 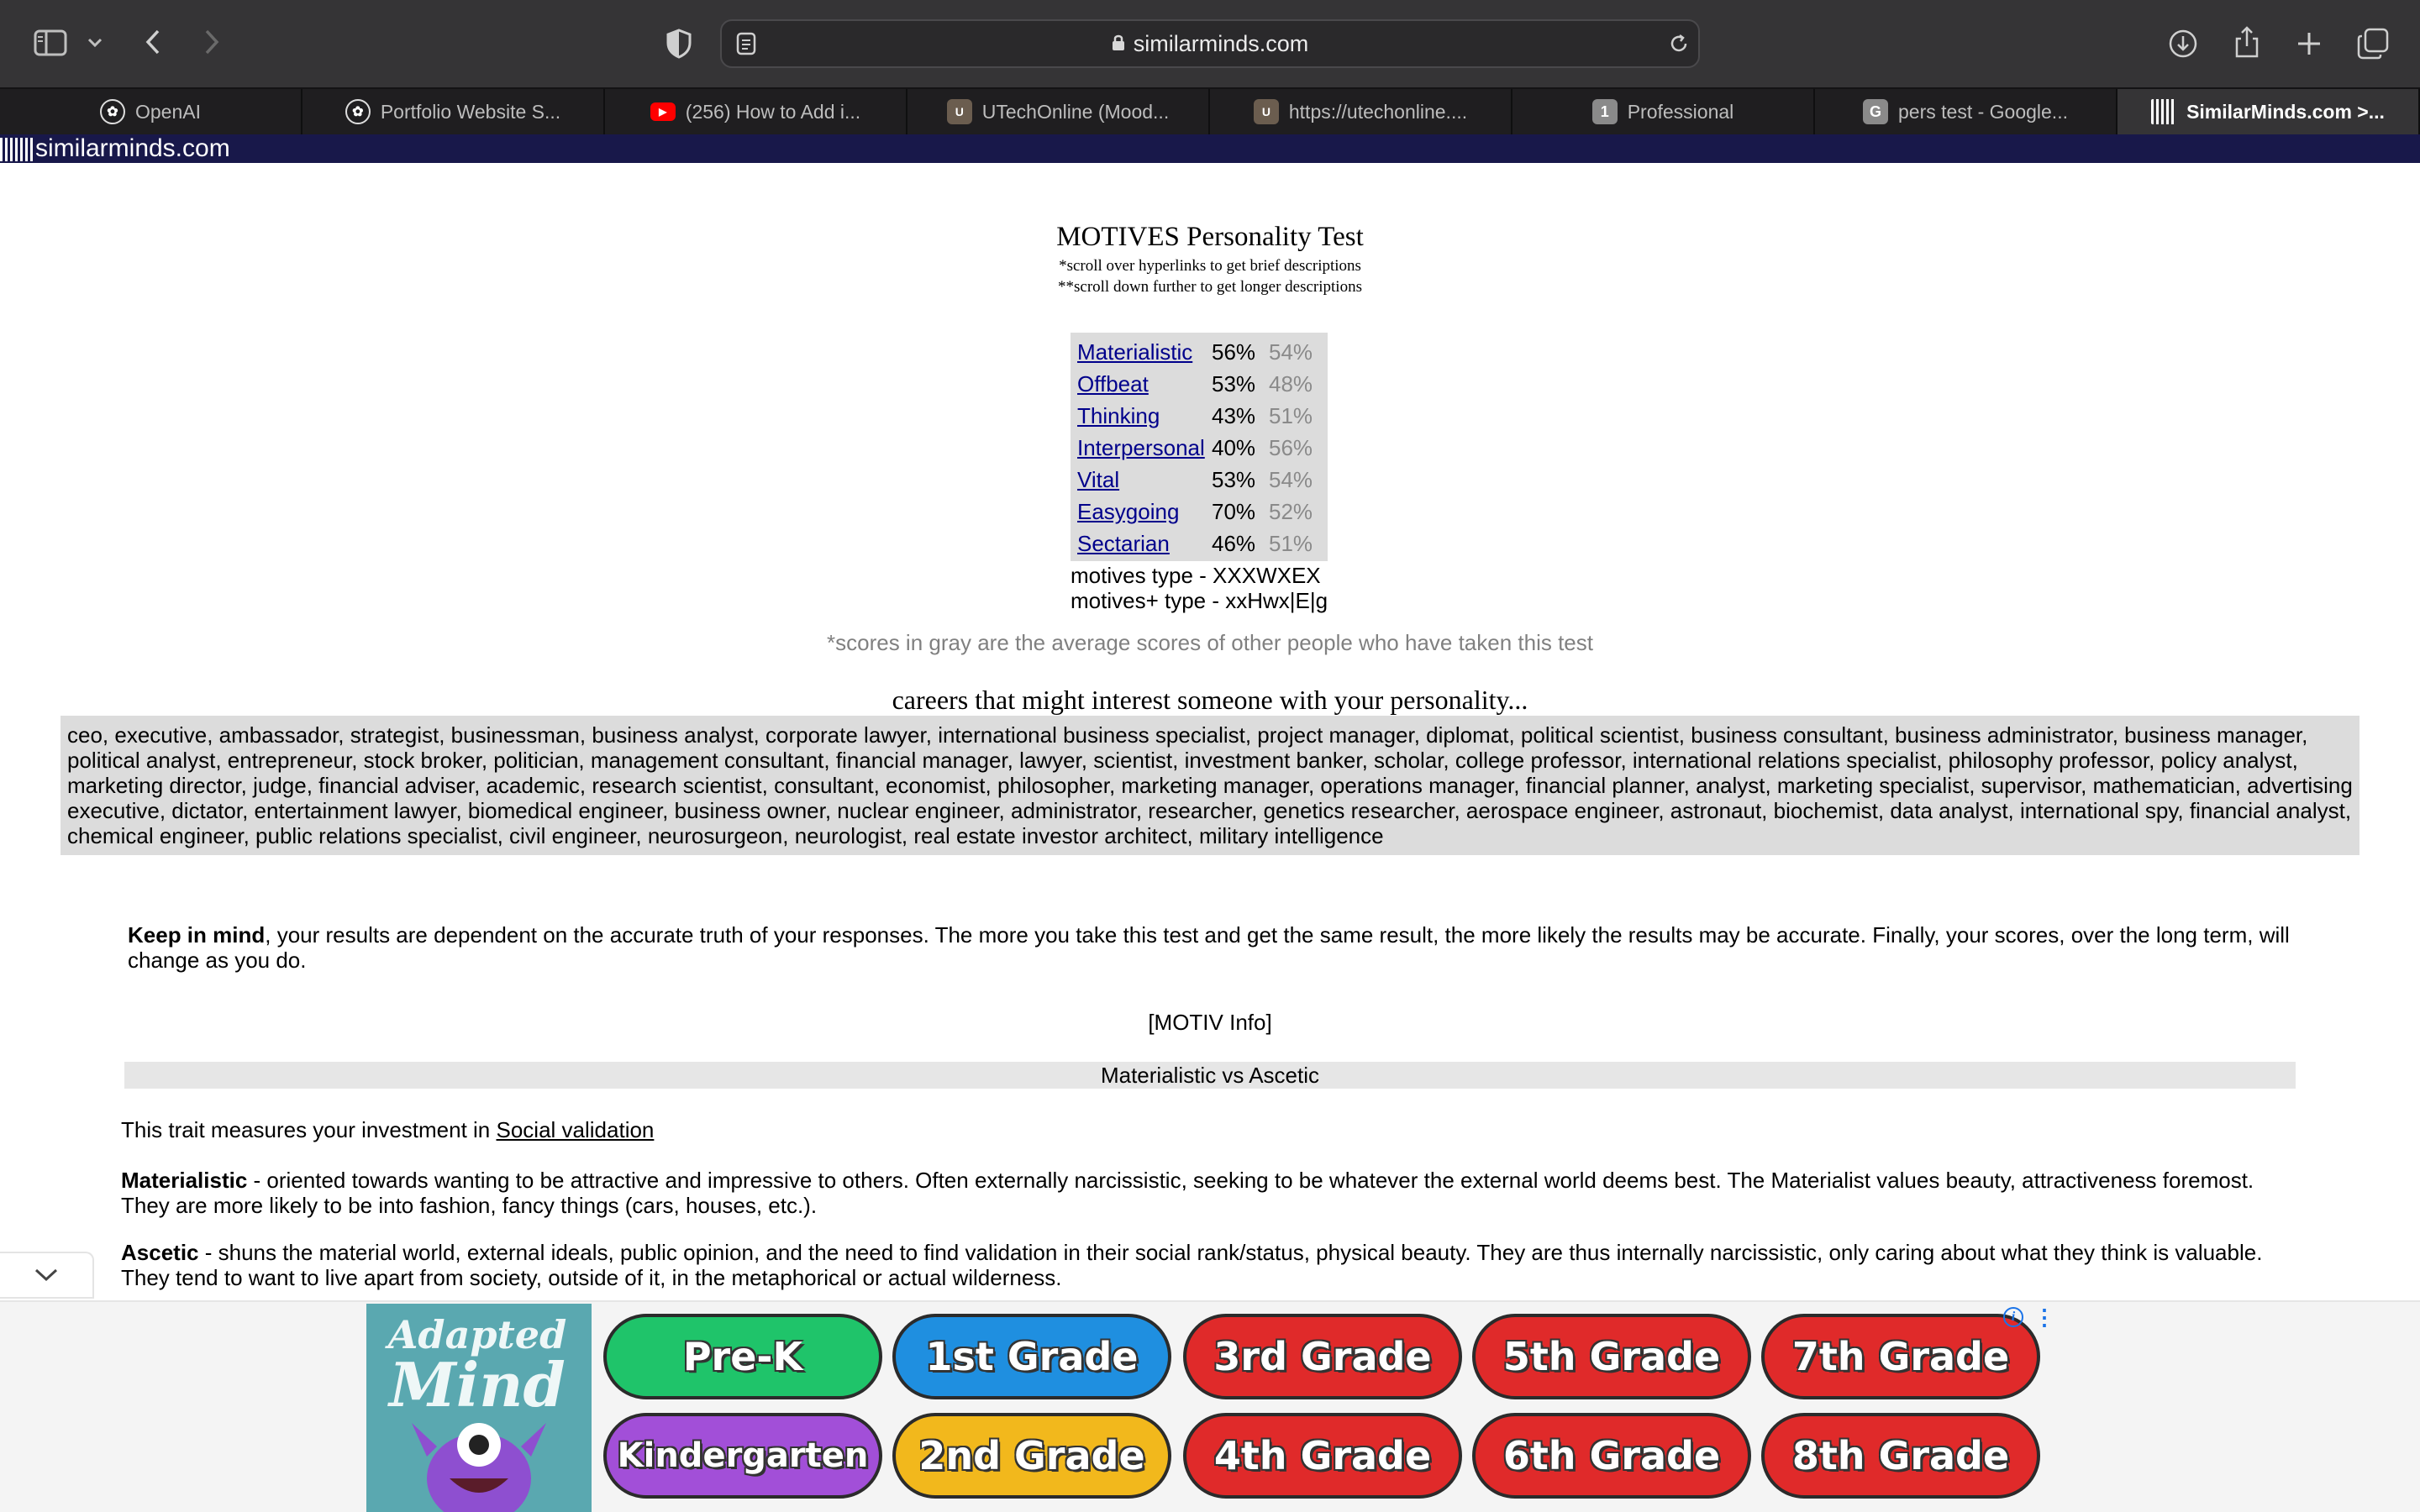 What do you see at coordinates (17, 149) in the screenshot?
I see `site-logo-icon` at bounding box center [17, 149].